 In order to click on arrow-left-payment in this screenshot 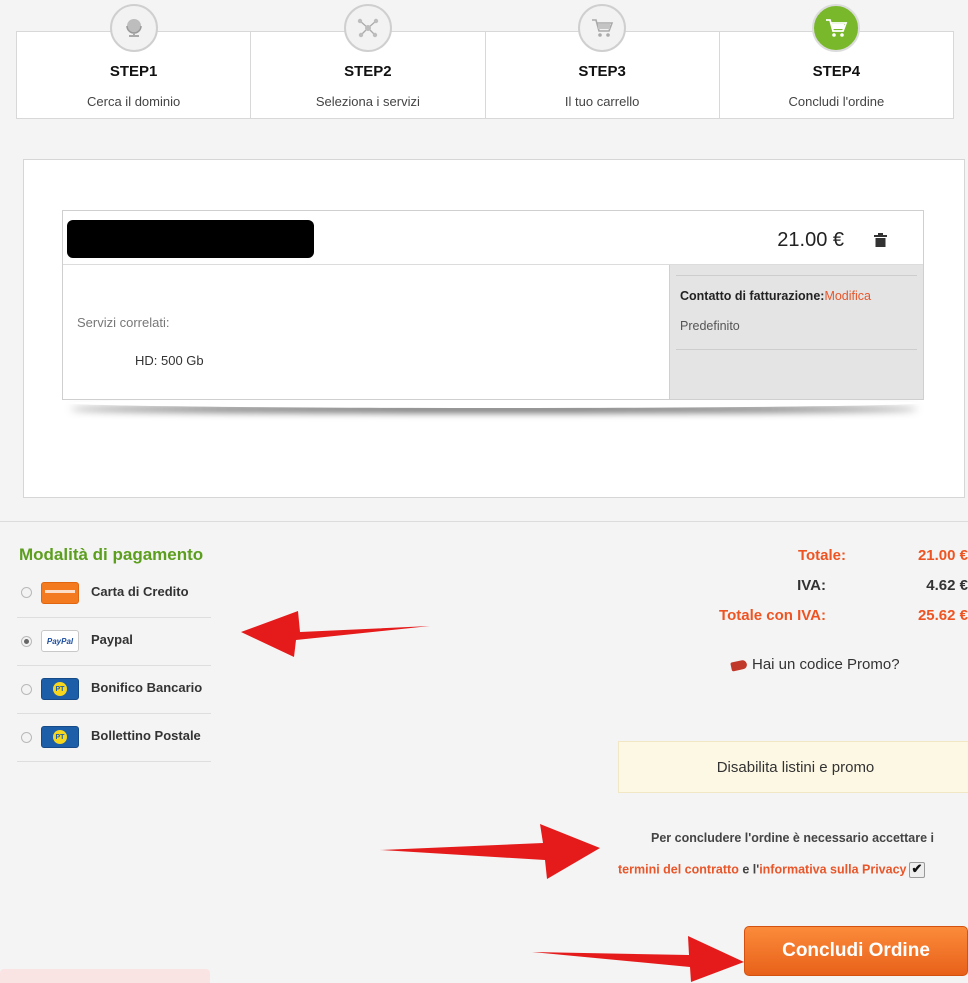, I will do `click(335, 634)`.